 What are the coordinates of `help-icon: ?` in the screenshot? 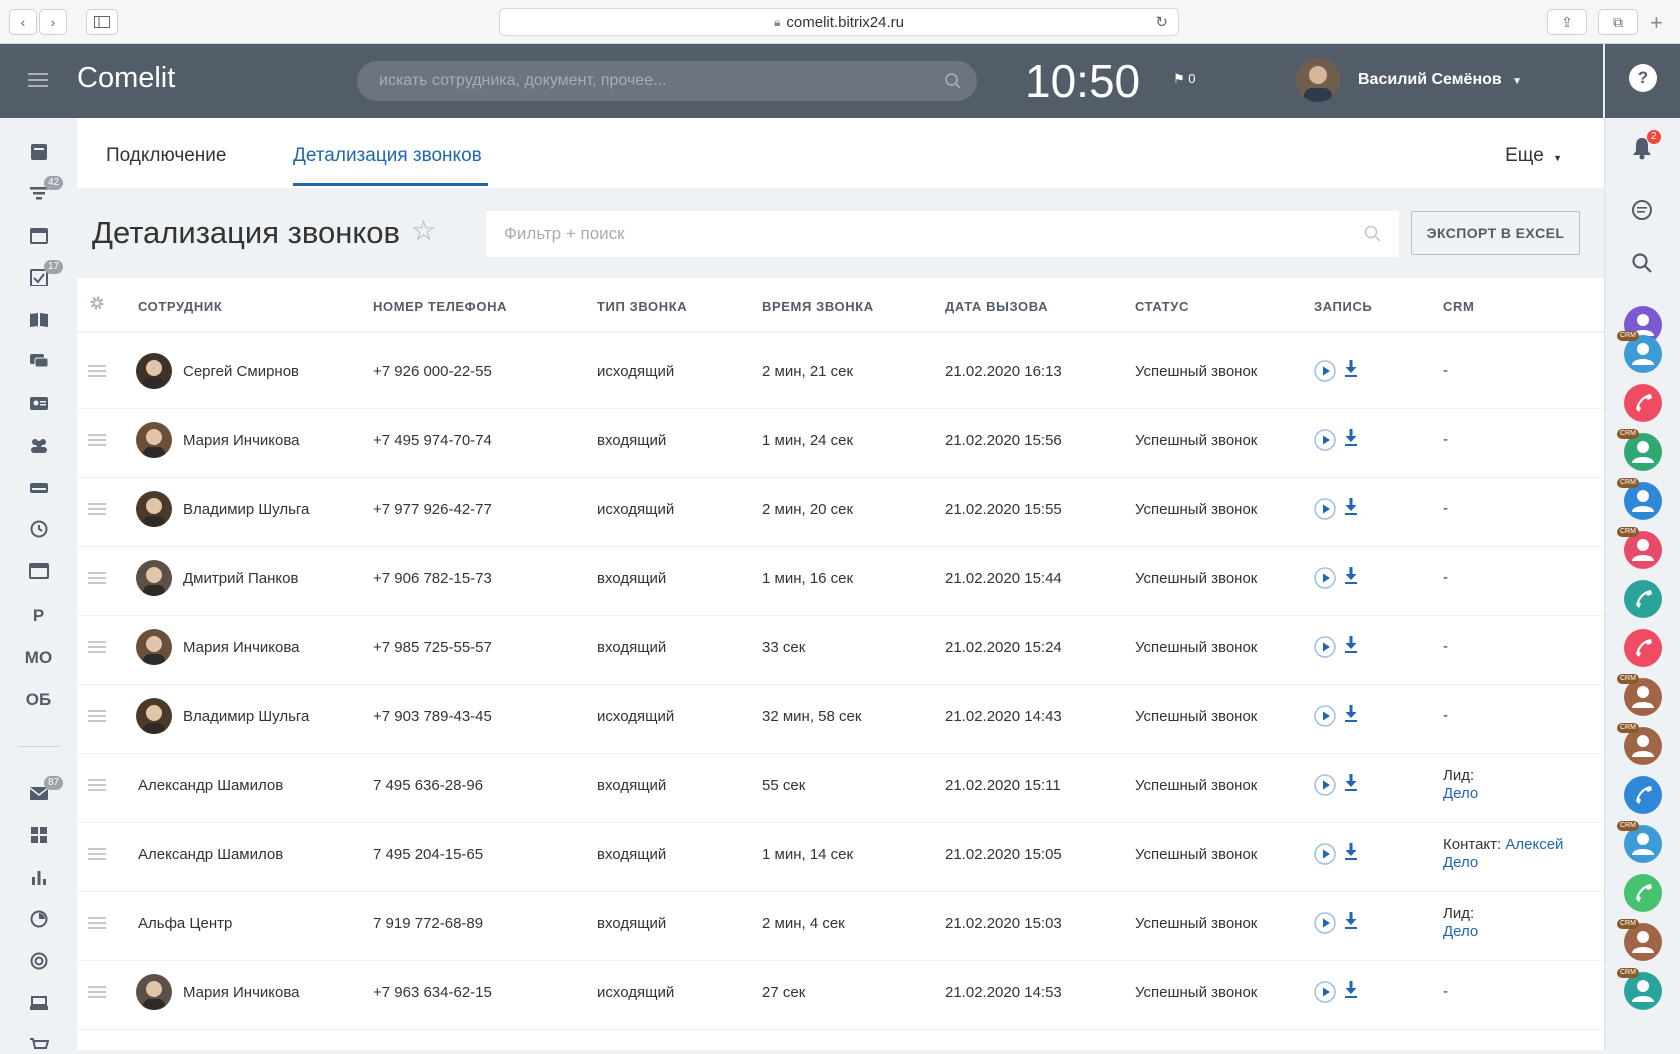 It's located at (1643, 78).